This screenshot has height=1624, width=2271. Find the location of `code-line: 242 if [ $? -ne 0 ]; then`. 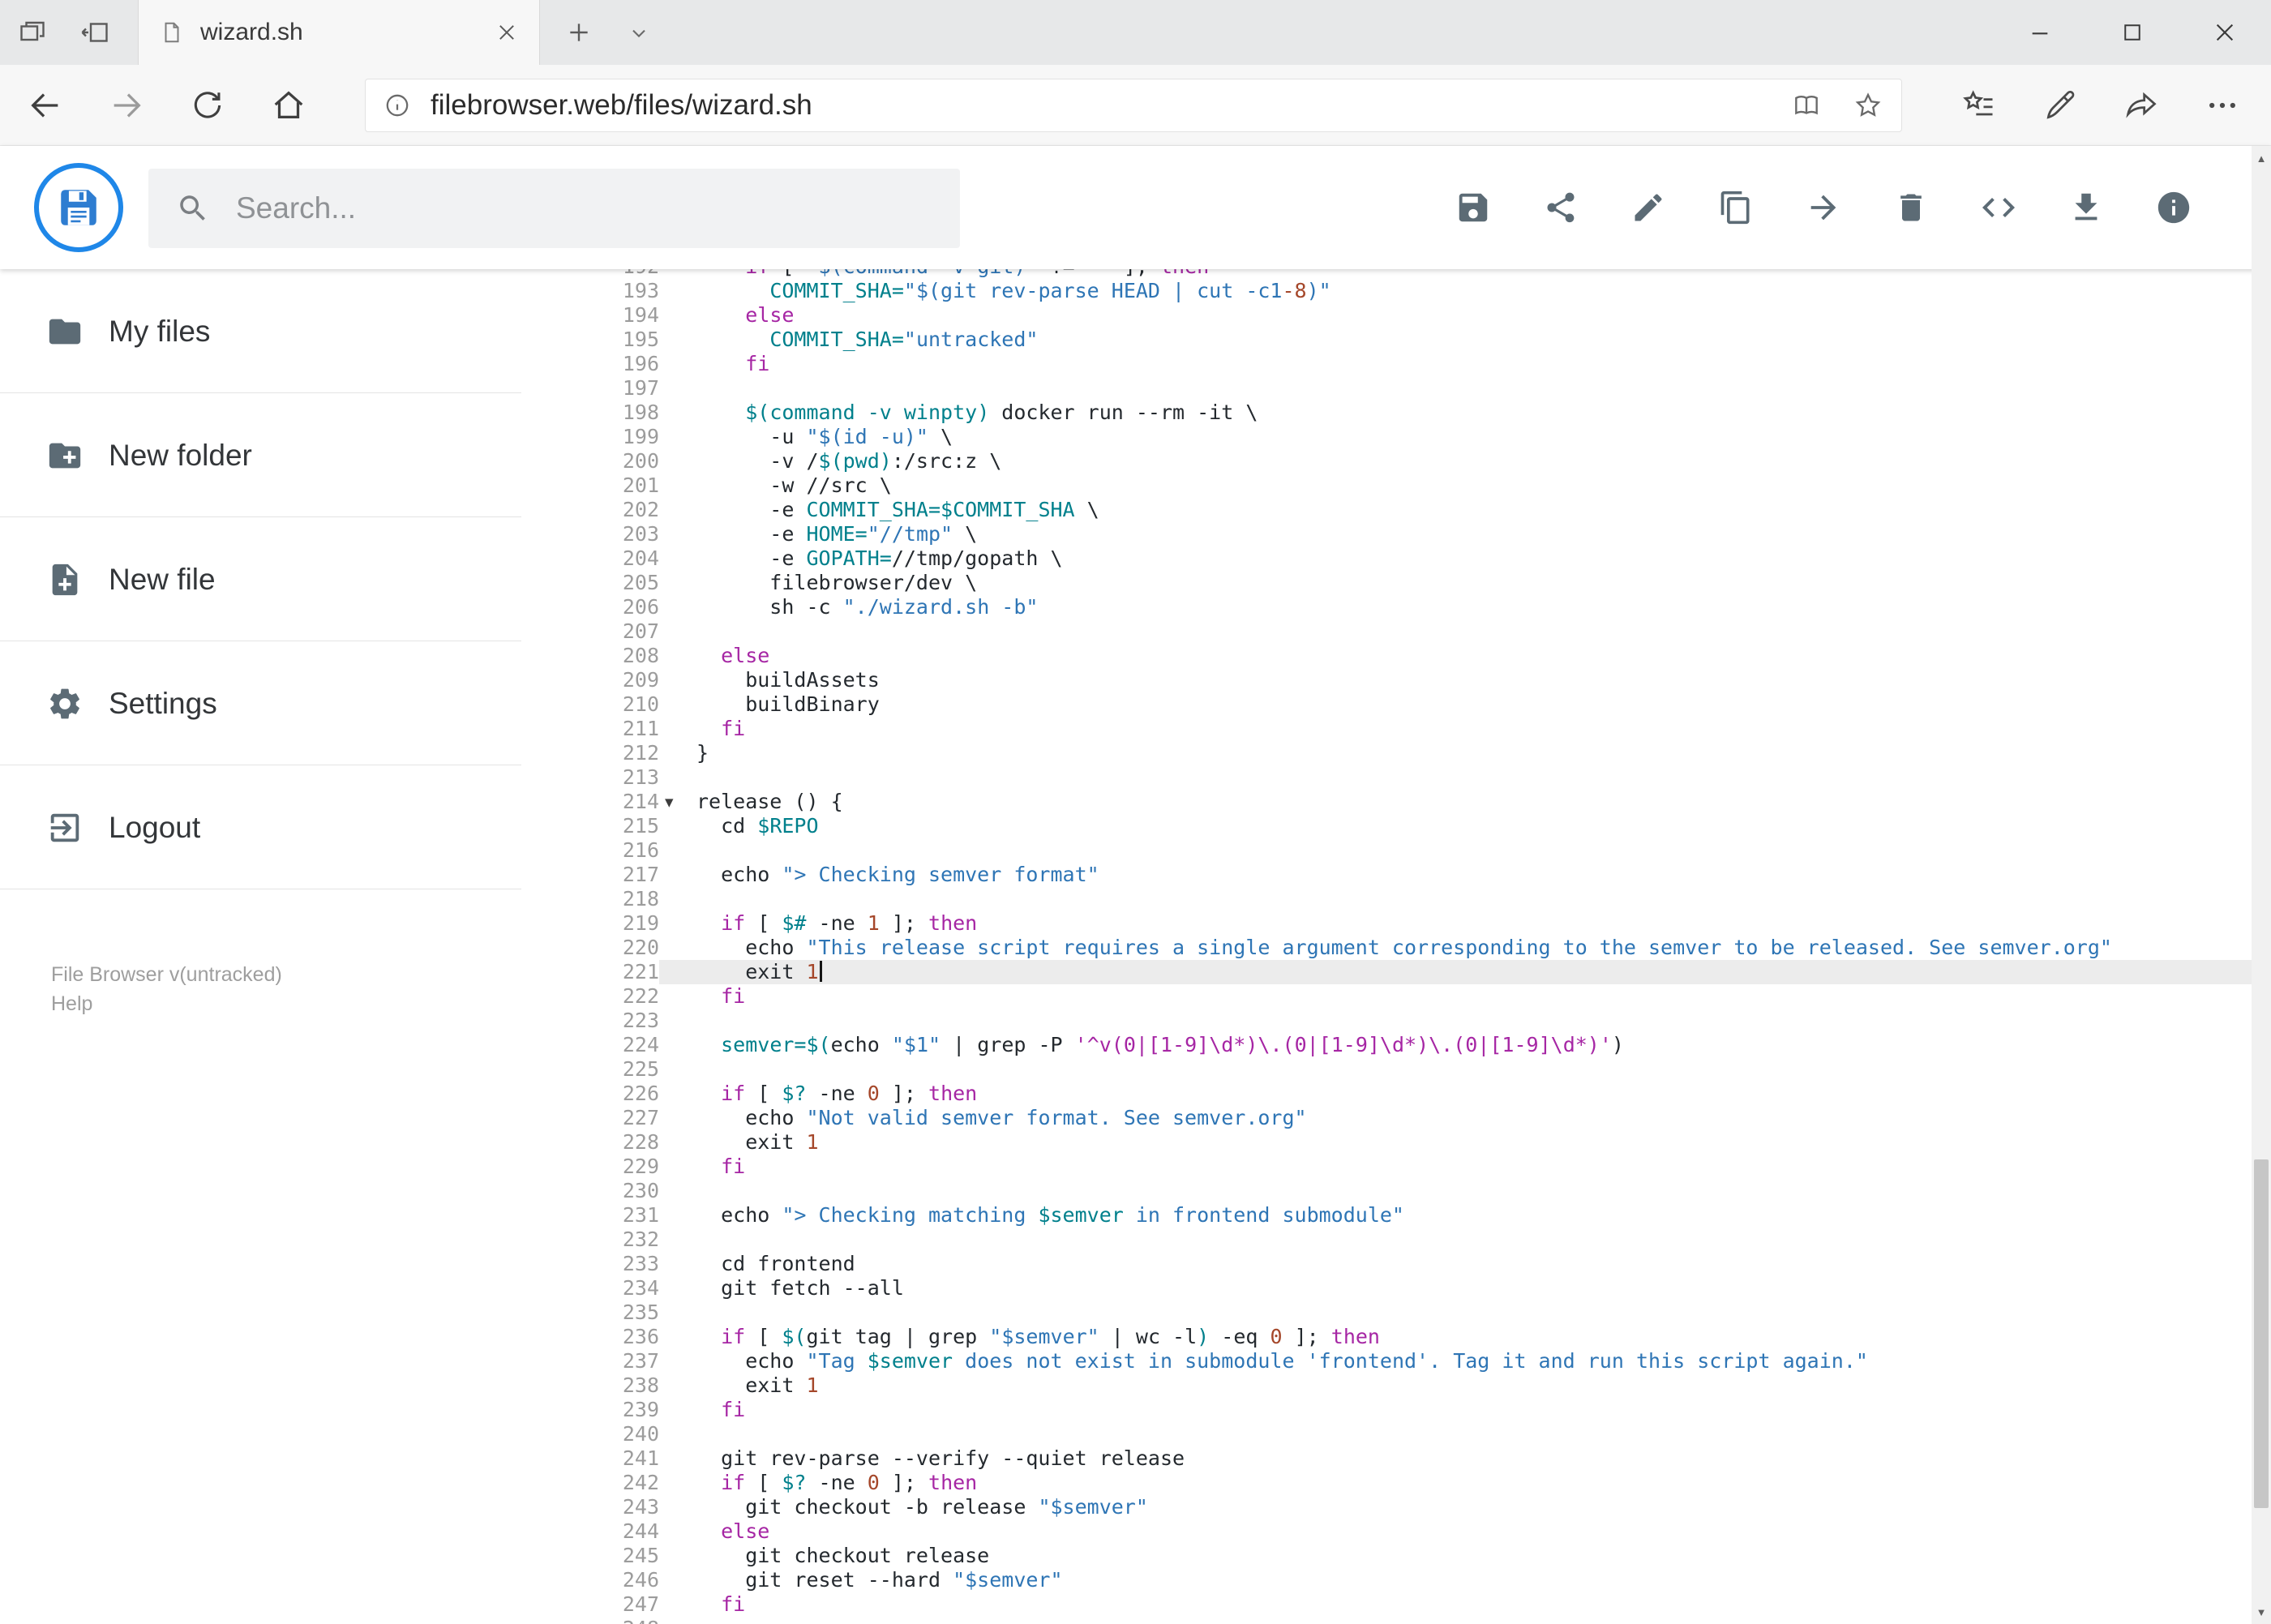

code-line: 242 if [ $? -ne 0 ]; then is located at coordinates (1420, 1483).